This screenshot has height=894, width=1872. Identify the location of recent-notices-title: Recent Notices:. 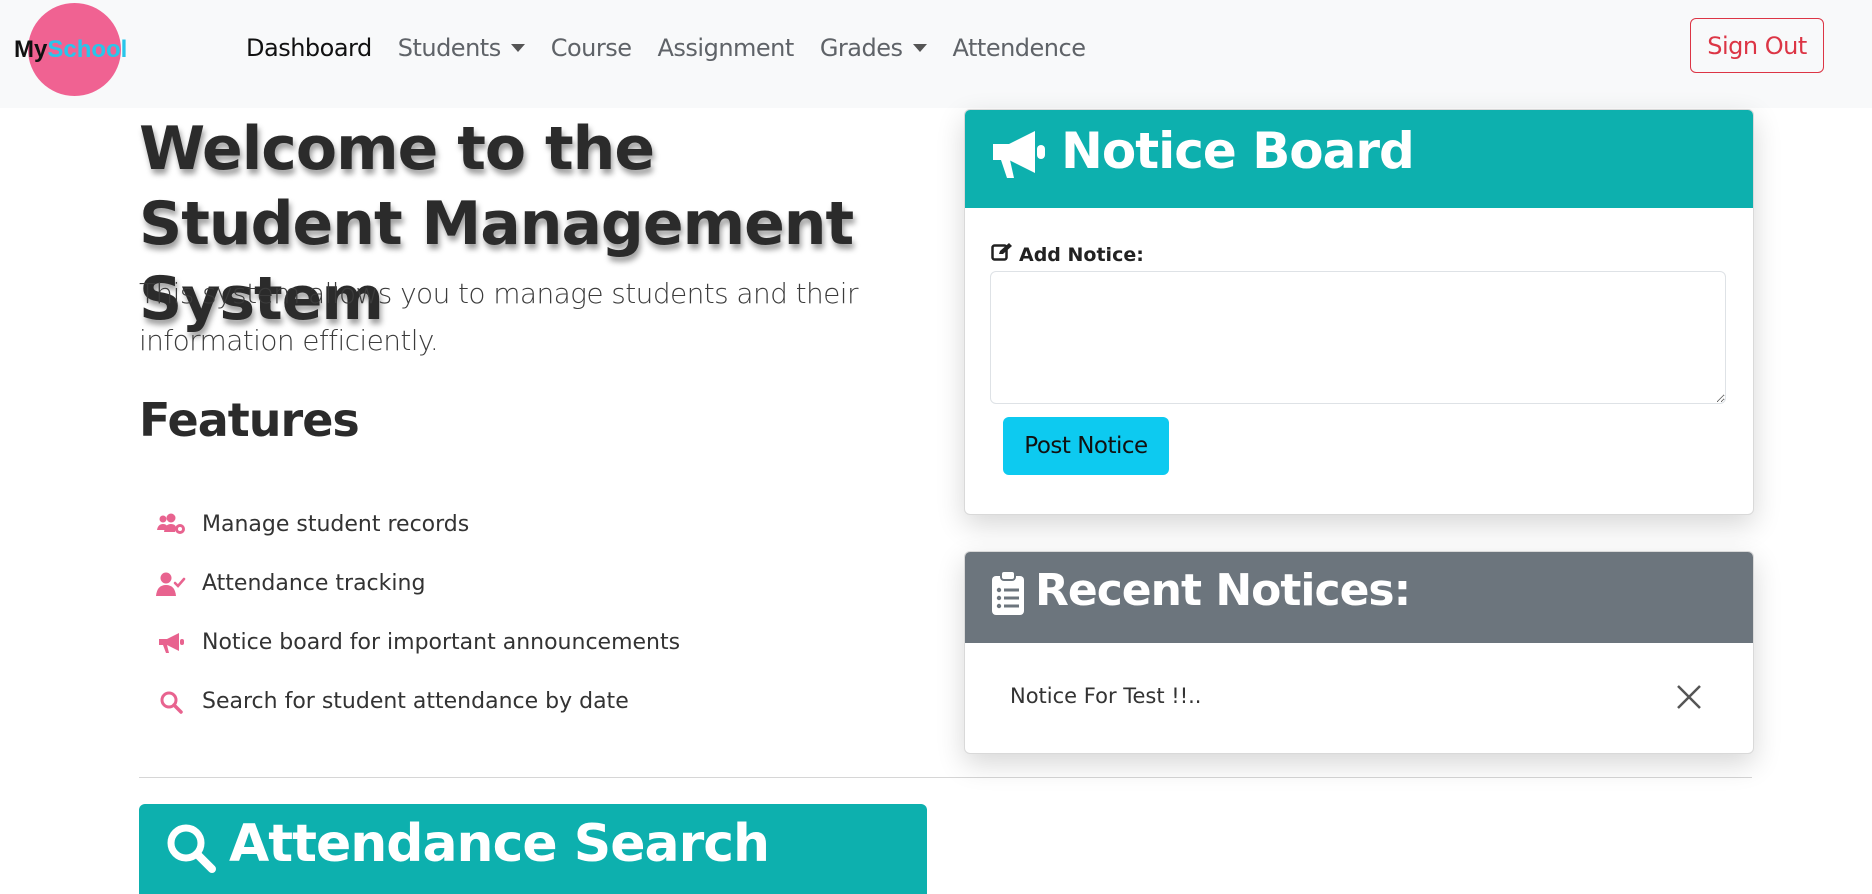
(1223, 590).